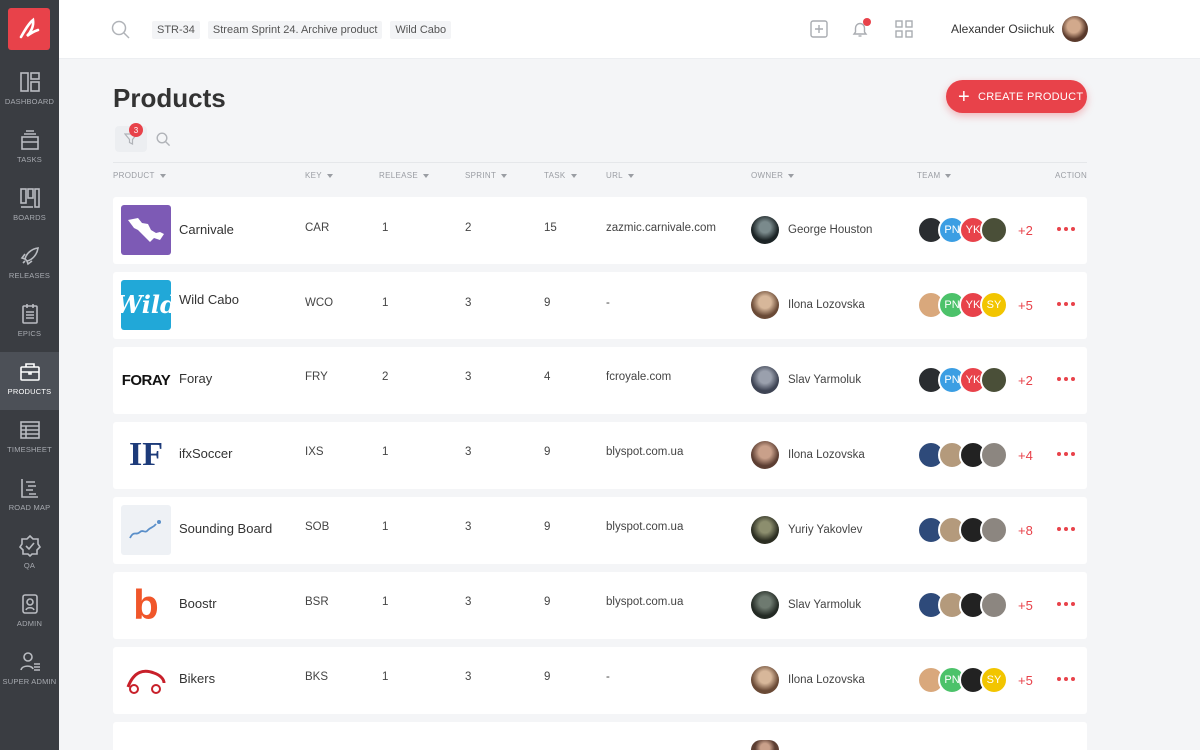 Image resolution: width=1200 pixels, height=750 pixels. Describe the element at coordinates (139, 175) in the screenshot. I see `column-header-product: PRODUCT` at that location.